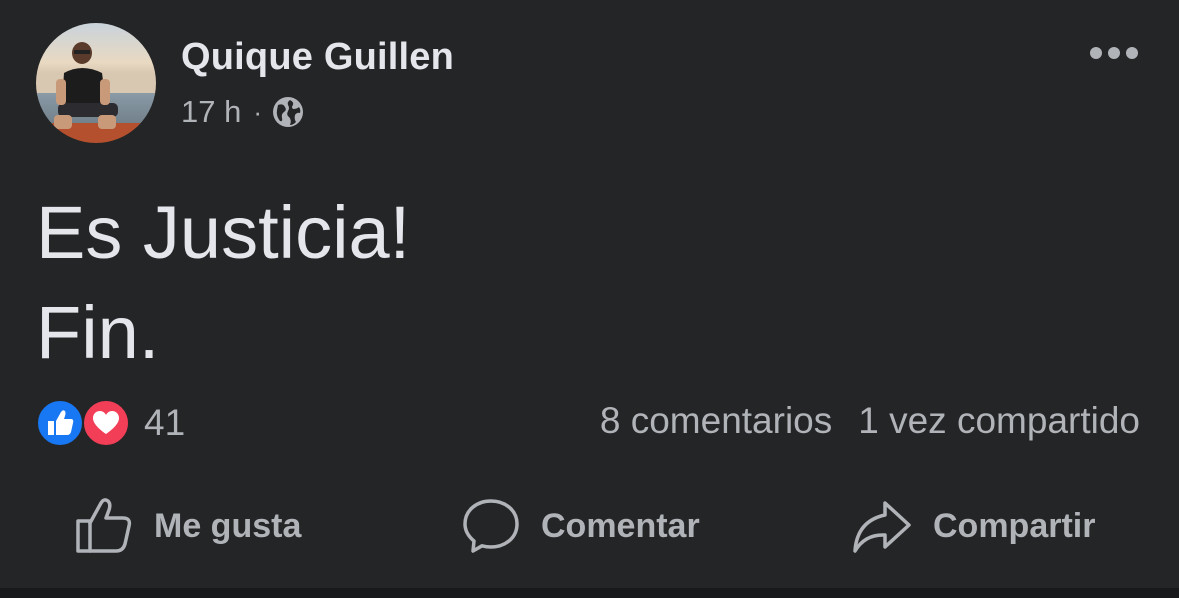 Image resolution: width=1179 pixels, height=598 pixels. I want to click on engagement-counts: 8 comentarios 1 vez compartido, so click(870, 421).